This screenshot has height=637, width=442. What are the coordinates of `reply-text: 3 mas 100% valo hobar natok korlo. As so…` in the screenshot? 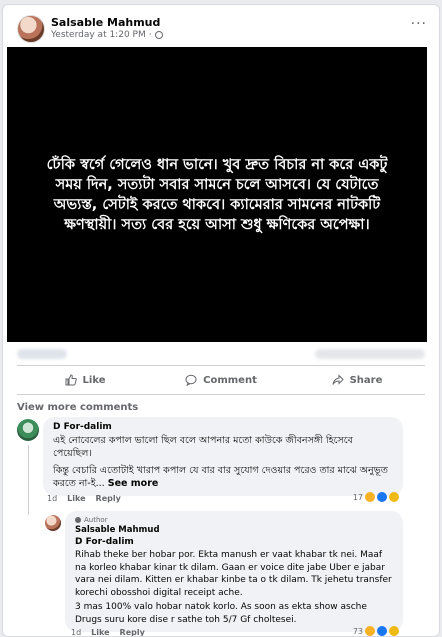 It's located at (221, 613).